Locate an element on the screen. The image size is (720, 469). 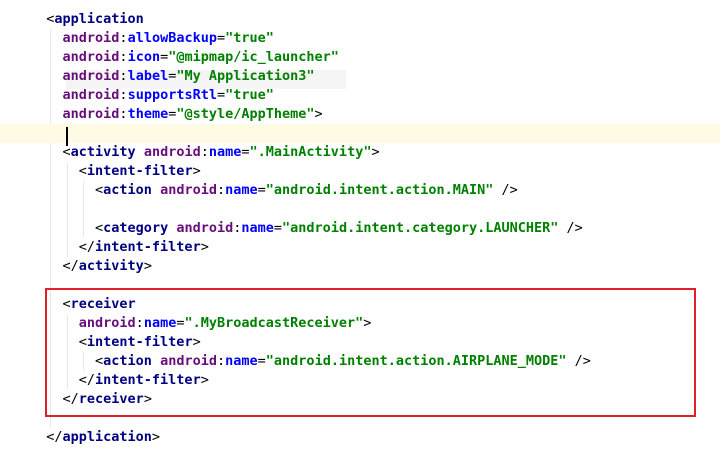
code-line: <application is located at coordinates (360, 19).